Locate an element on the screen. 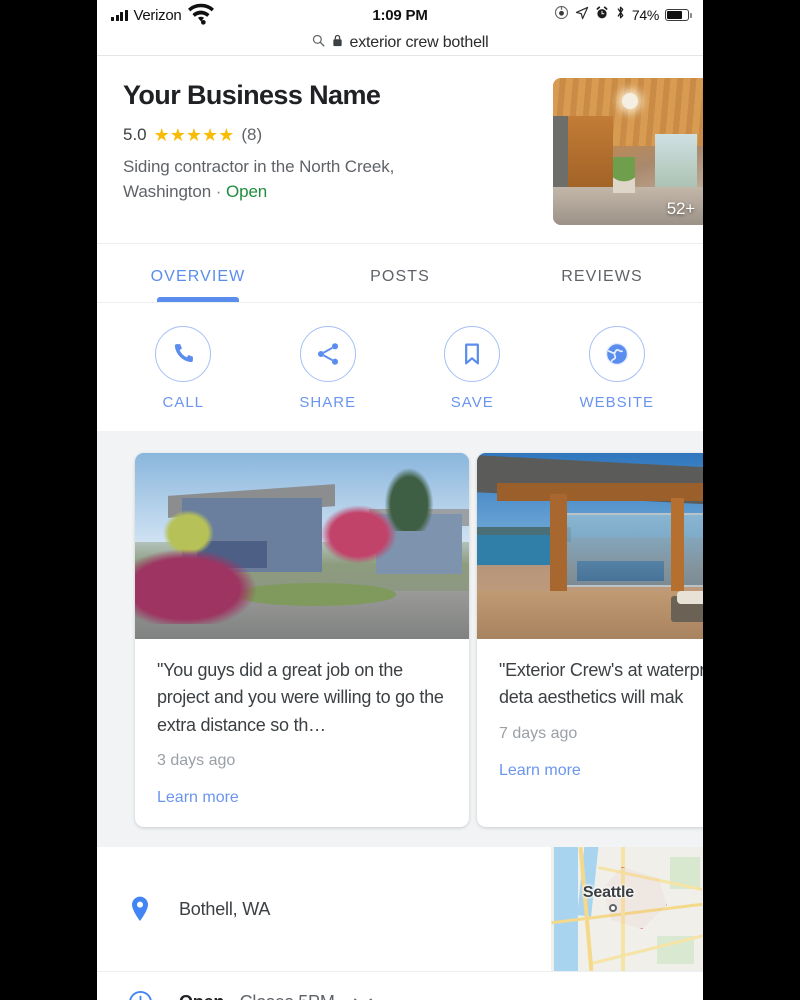 The image size is (800, 1000). share-icon is located at coordinates (328, 354).